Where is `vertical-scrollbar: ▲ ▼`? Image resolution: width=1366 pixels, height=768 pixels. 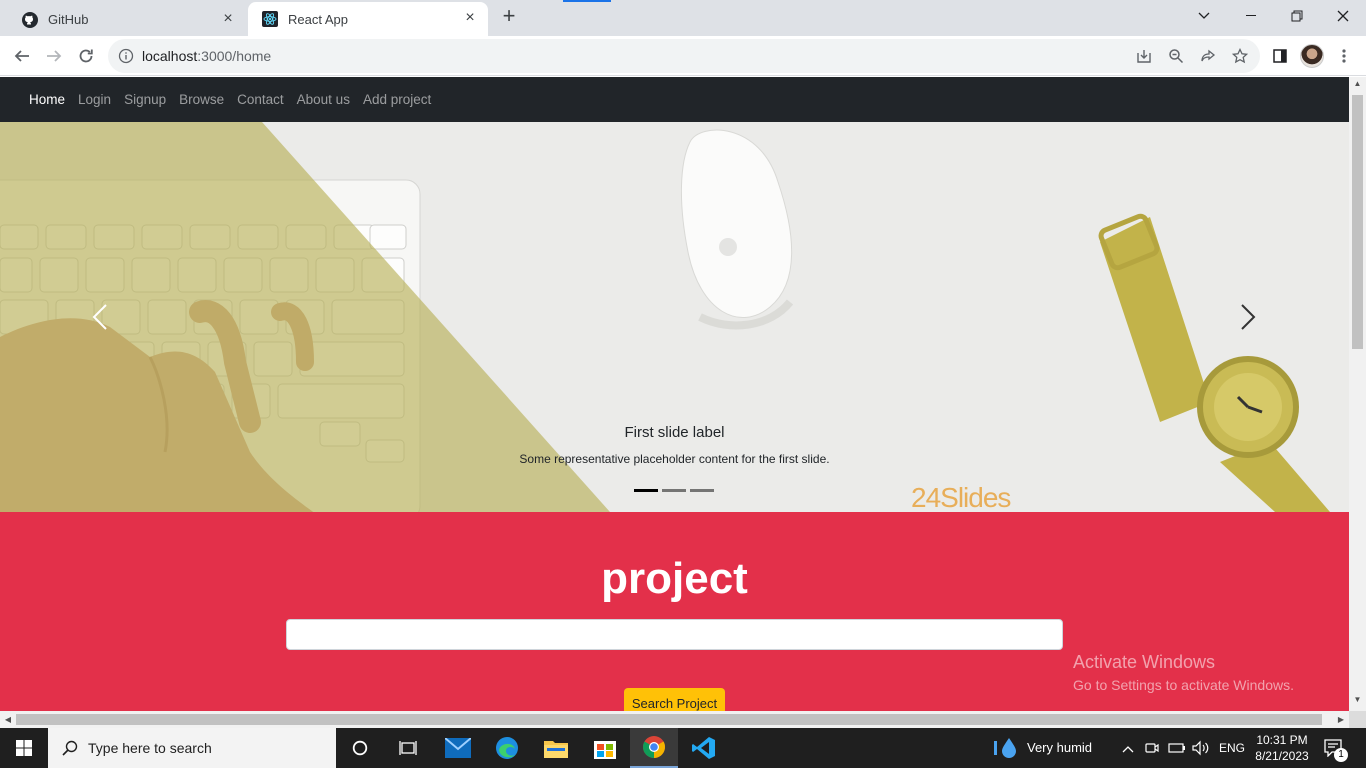 vertical-scrollbar: ▲ ▼ is located at coordinates (1357, 394).